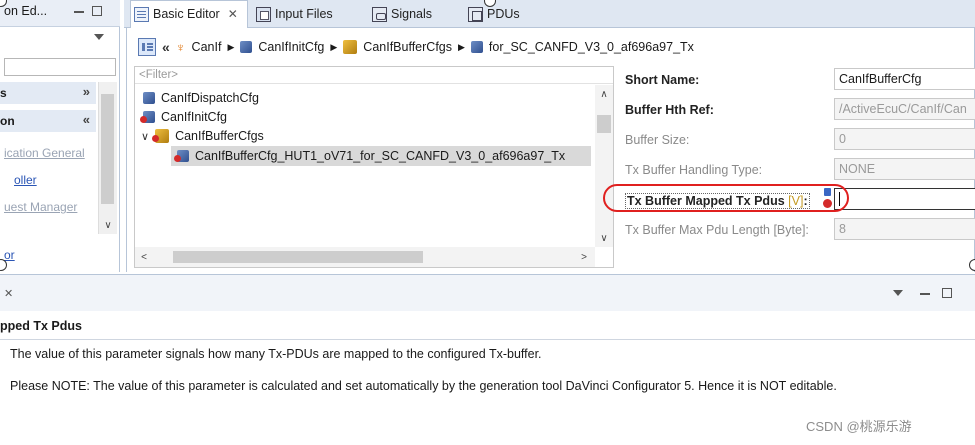 The width and height of the screenshot is (975, 445). I want to click on tab-label: Signals, so click(411, 14).